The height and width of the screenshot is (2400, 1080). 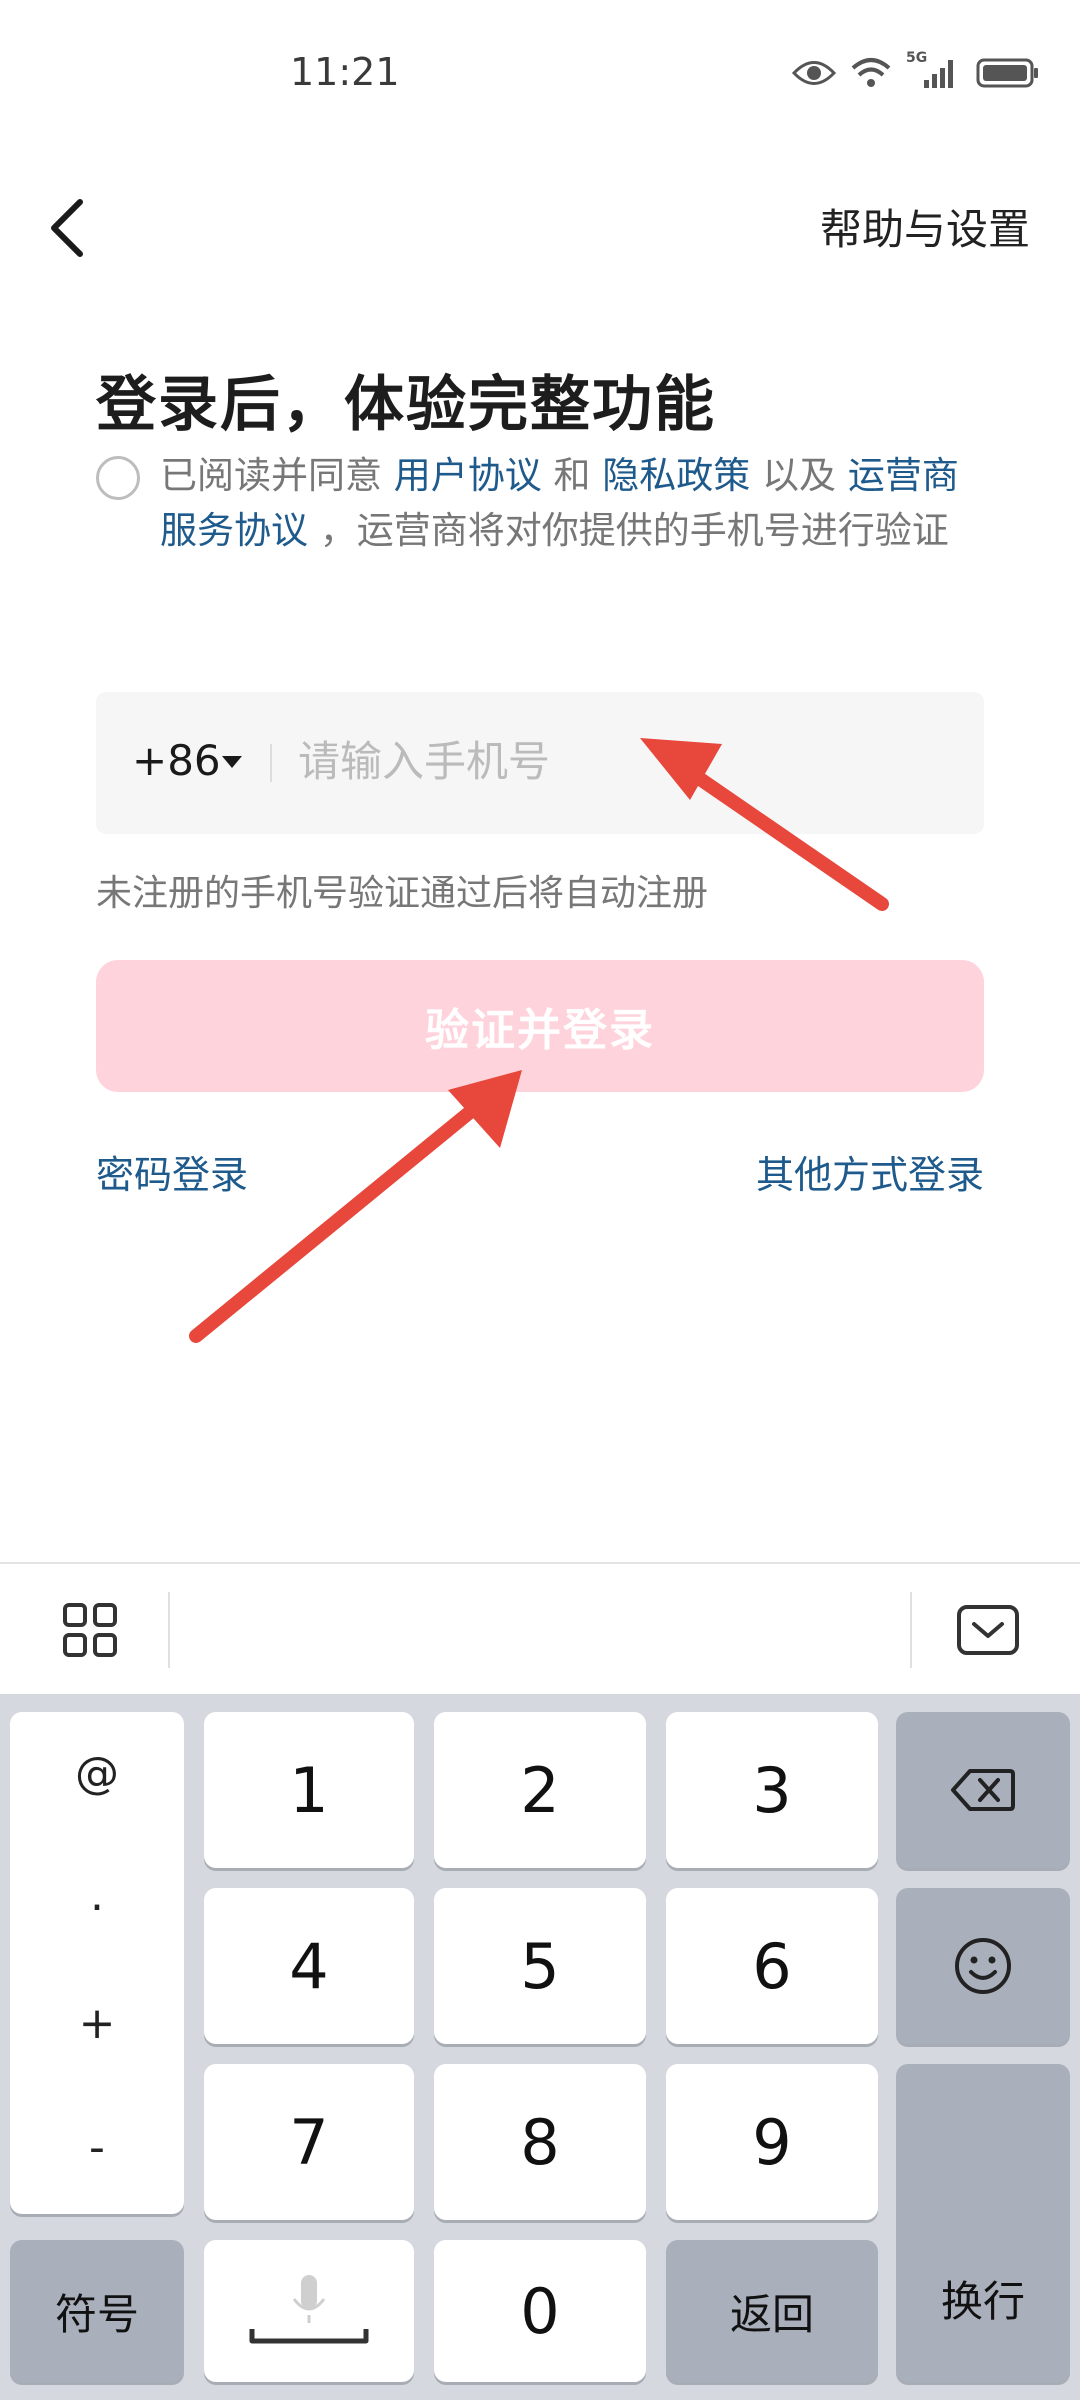 I want to click on agreement-prefix: 已阅读并同意, so click(x=277, y=475).